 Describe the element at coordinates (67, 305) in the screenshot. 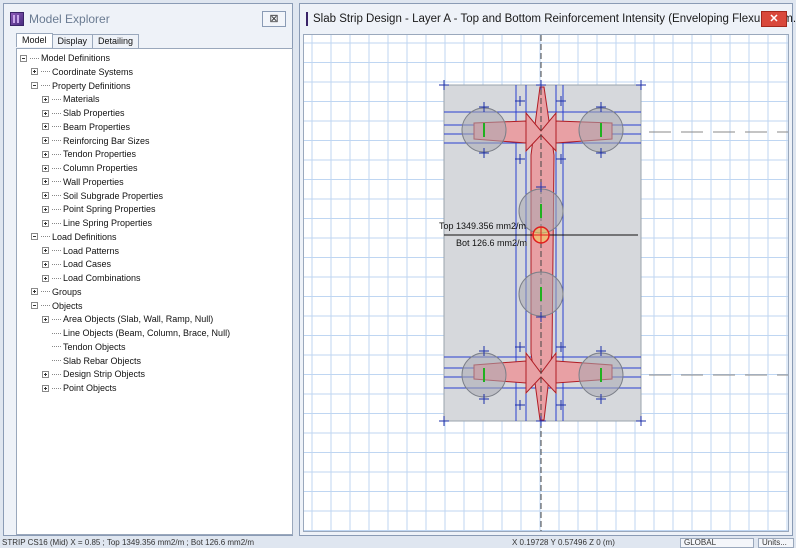

I see `tree-node-label: Objects` at that location.